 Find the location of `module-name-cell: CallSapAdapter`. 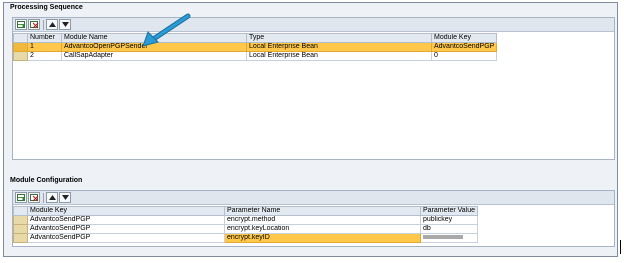

module-name-cell: CallSapAdapter is located at coordinates (154, 56).